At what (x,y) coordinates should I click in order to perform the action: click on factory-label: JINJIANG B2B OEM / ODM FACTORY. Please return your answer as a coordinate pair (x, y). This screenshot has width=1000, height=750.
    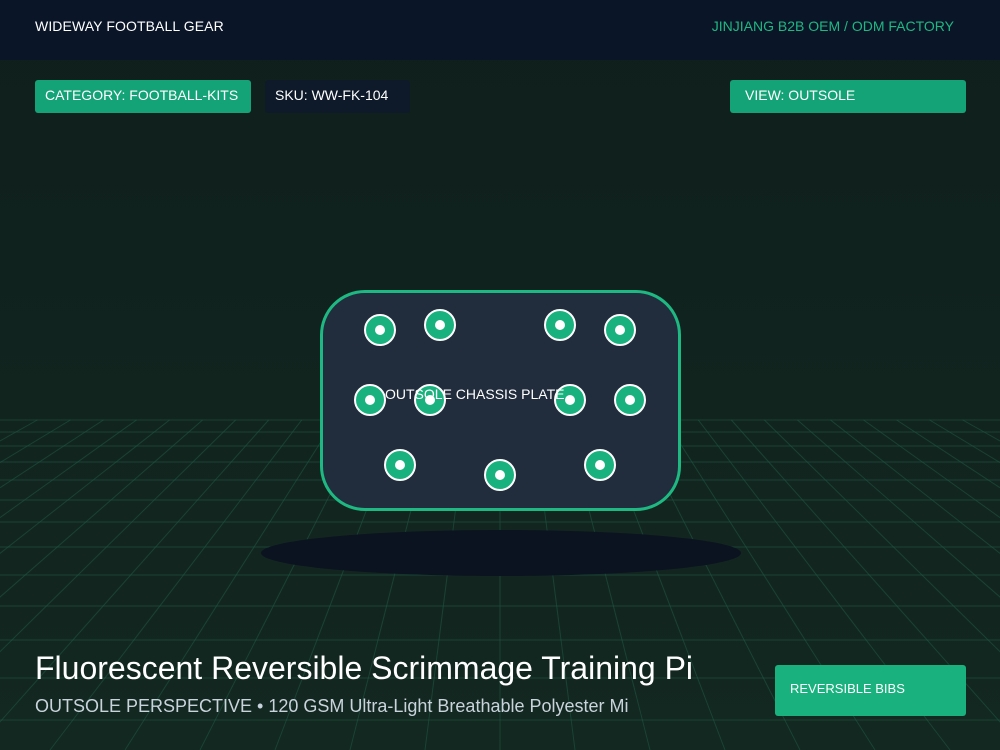
    Looking at the image, I should click on (832, 26).